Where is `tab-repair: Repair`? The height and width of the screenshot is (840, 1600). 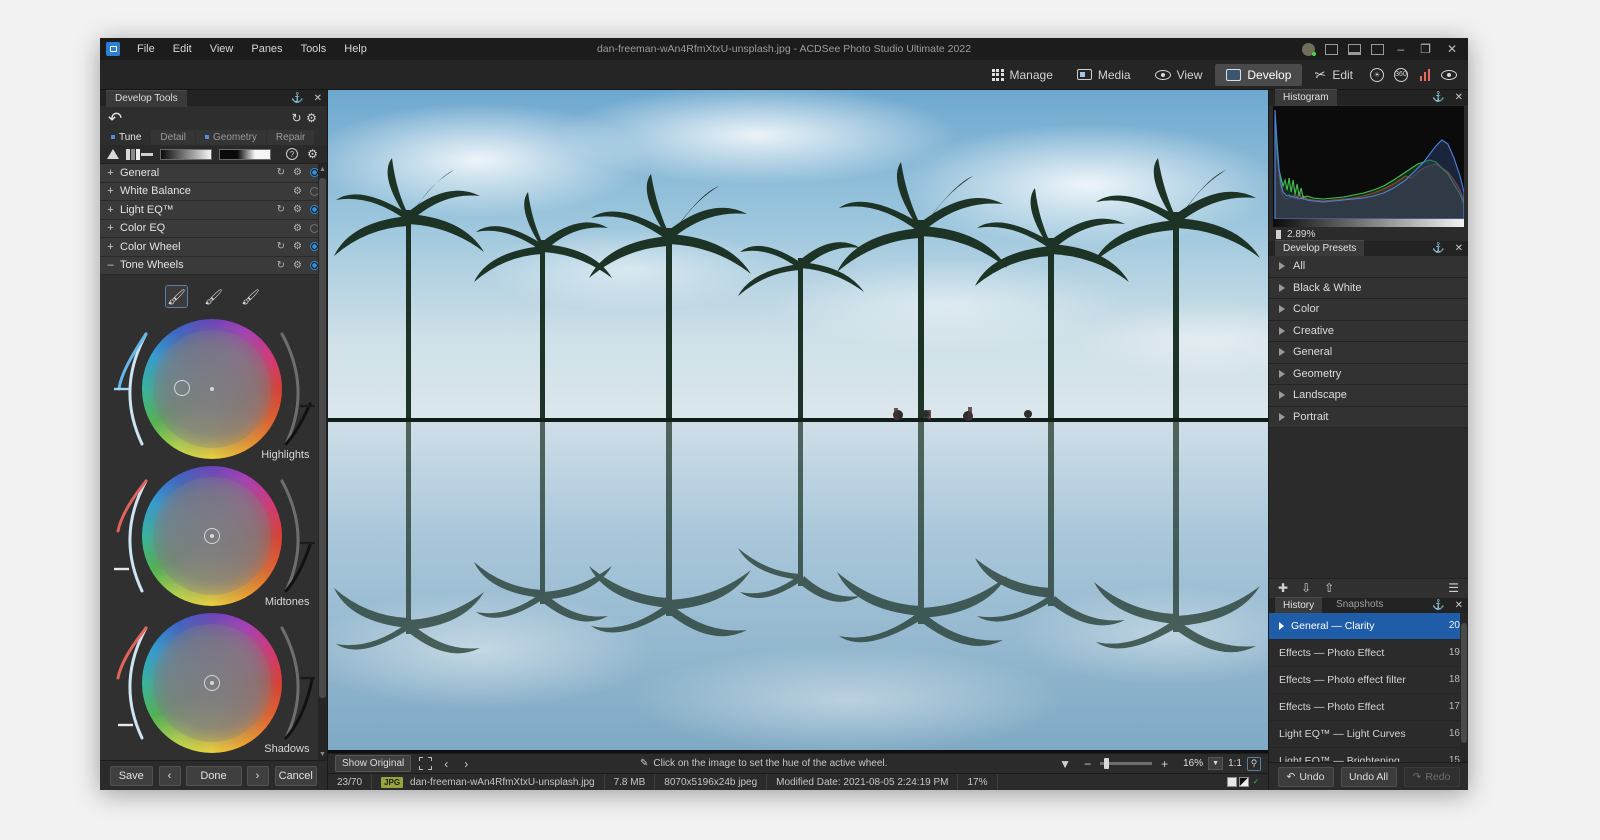
tab-repair: Repair is located at coordinates (290, 137).